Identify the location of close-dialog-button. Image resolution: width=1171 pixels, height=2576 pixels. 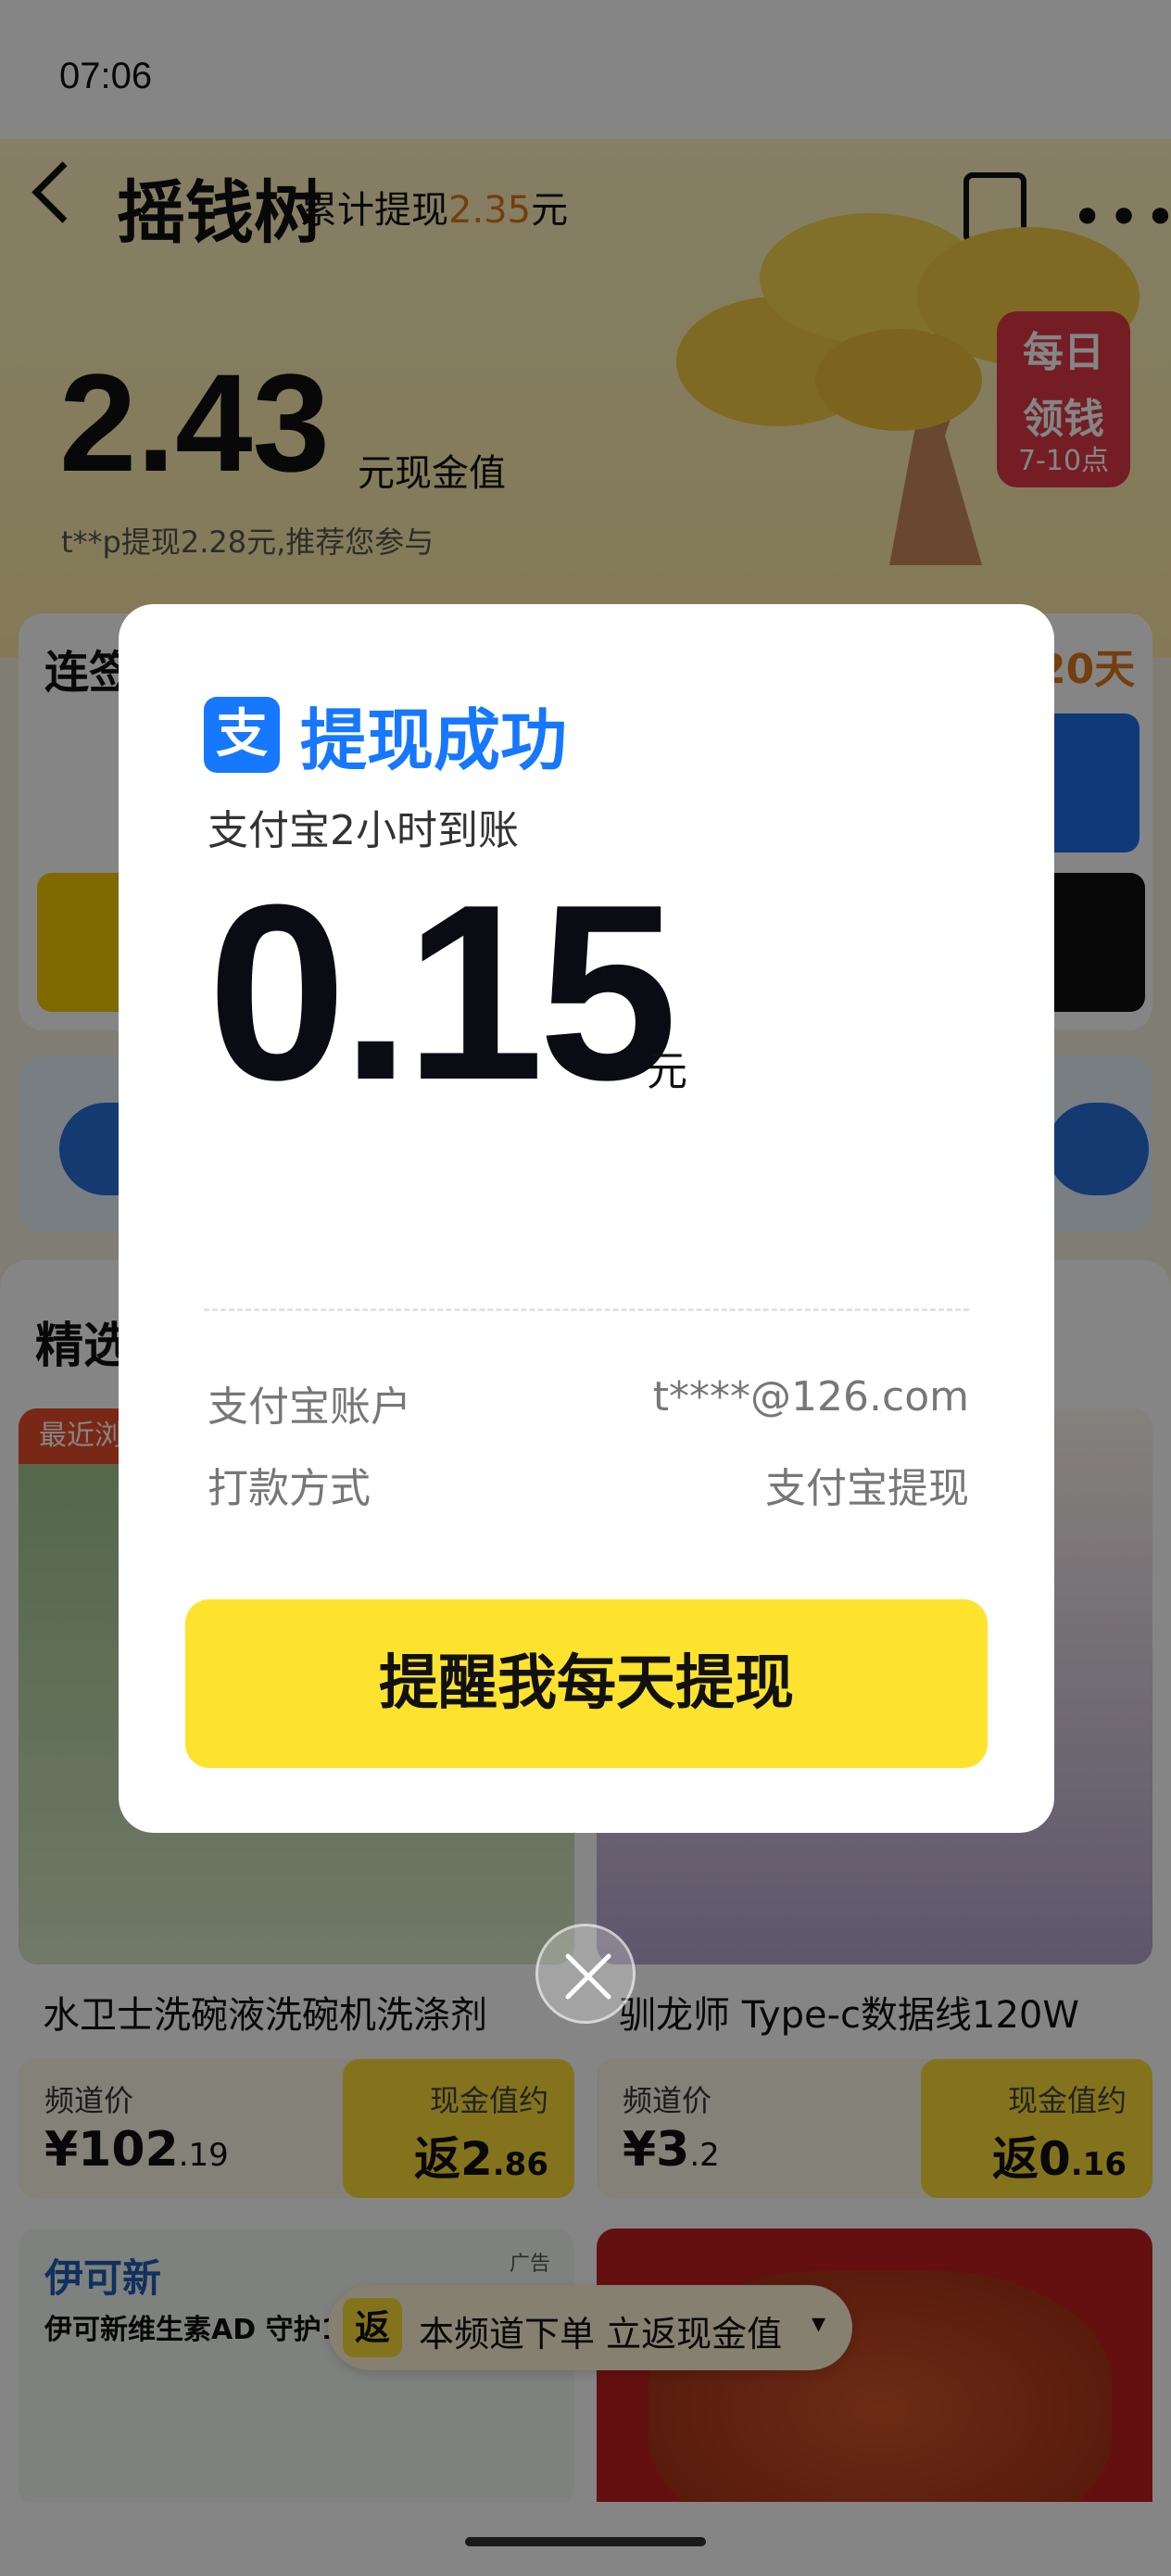
(585, 1974).